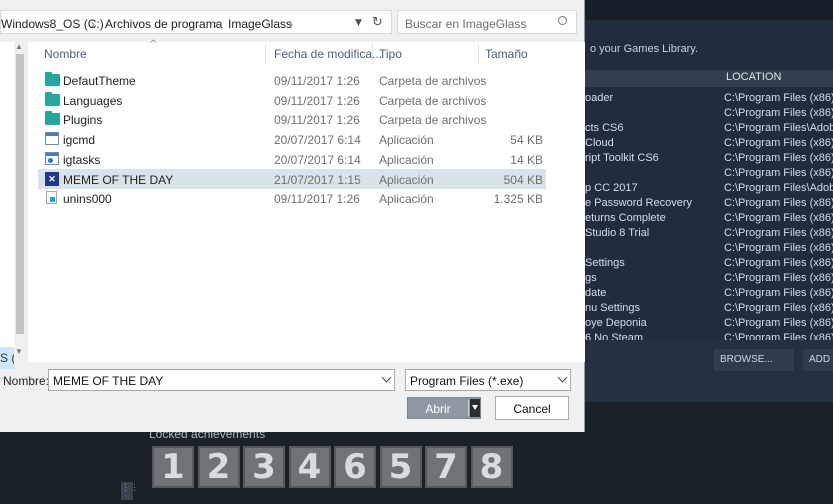  I want to click on location-column-header: LOCATION, so click(753, 77).